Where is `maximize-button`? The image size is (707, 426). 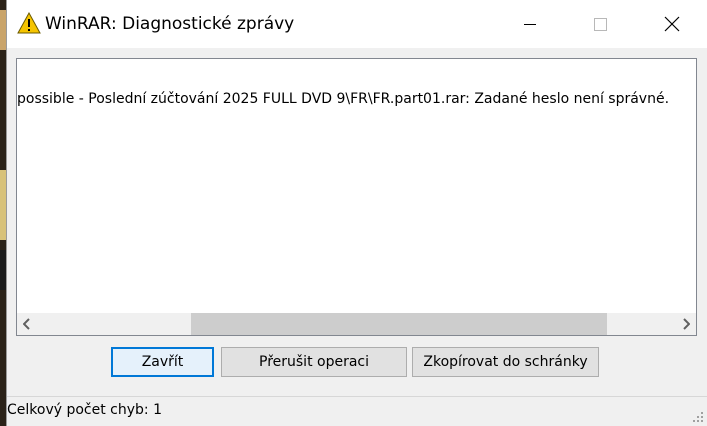 maximize-button is located at coordinates (600, 24).